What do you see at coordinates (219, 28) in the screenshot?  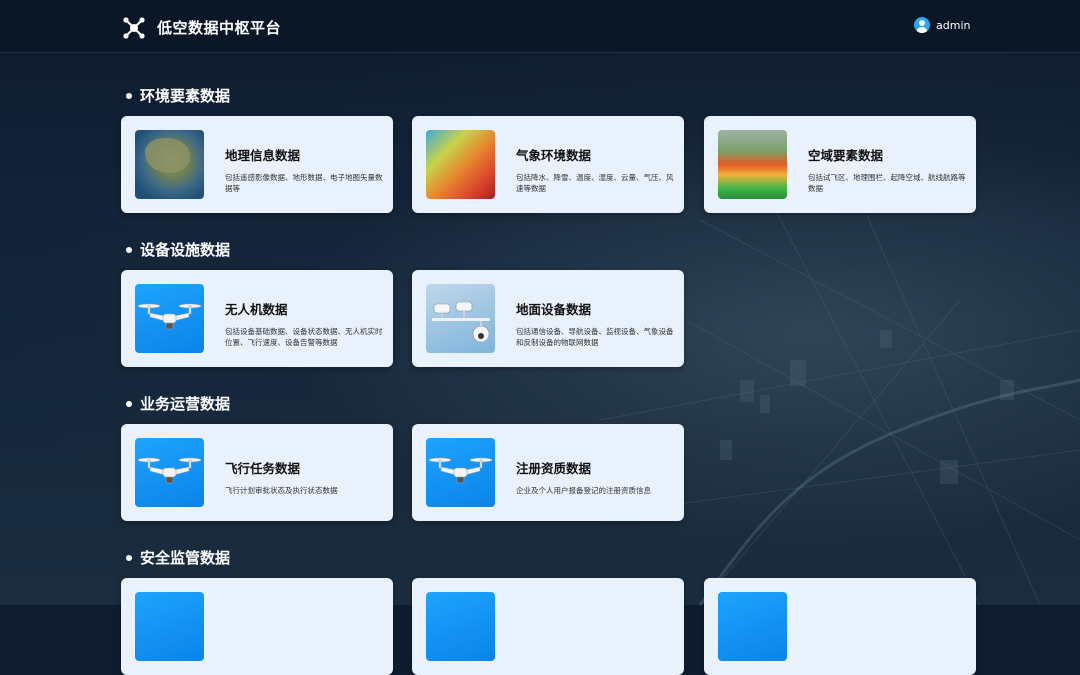 I see `platform-title: 低空数据中枢平台` at bounding box center [219, 28].